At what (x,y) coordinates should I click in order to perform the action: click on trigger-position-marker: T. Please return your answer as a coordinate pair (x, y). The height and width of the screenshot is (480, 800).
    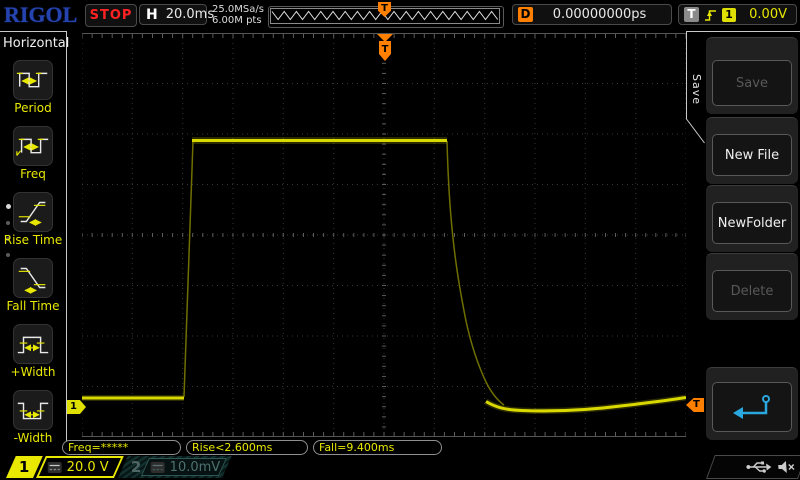
    Looking at the image, I should click on (385, 47).